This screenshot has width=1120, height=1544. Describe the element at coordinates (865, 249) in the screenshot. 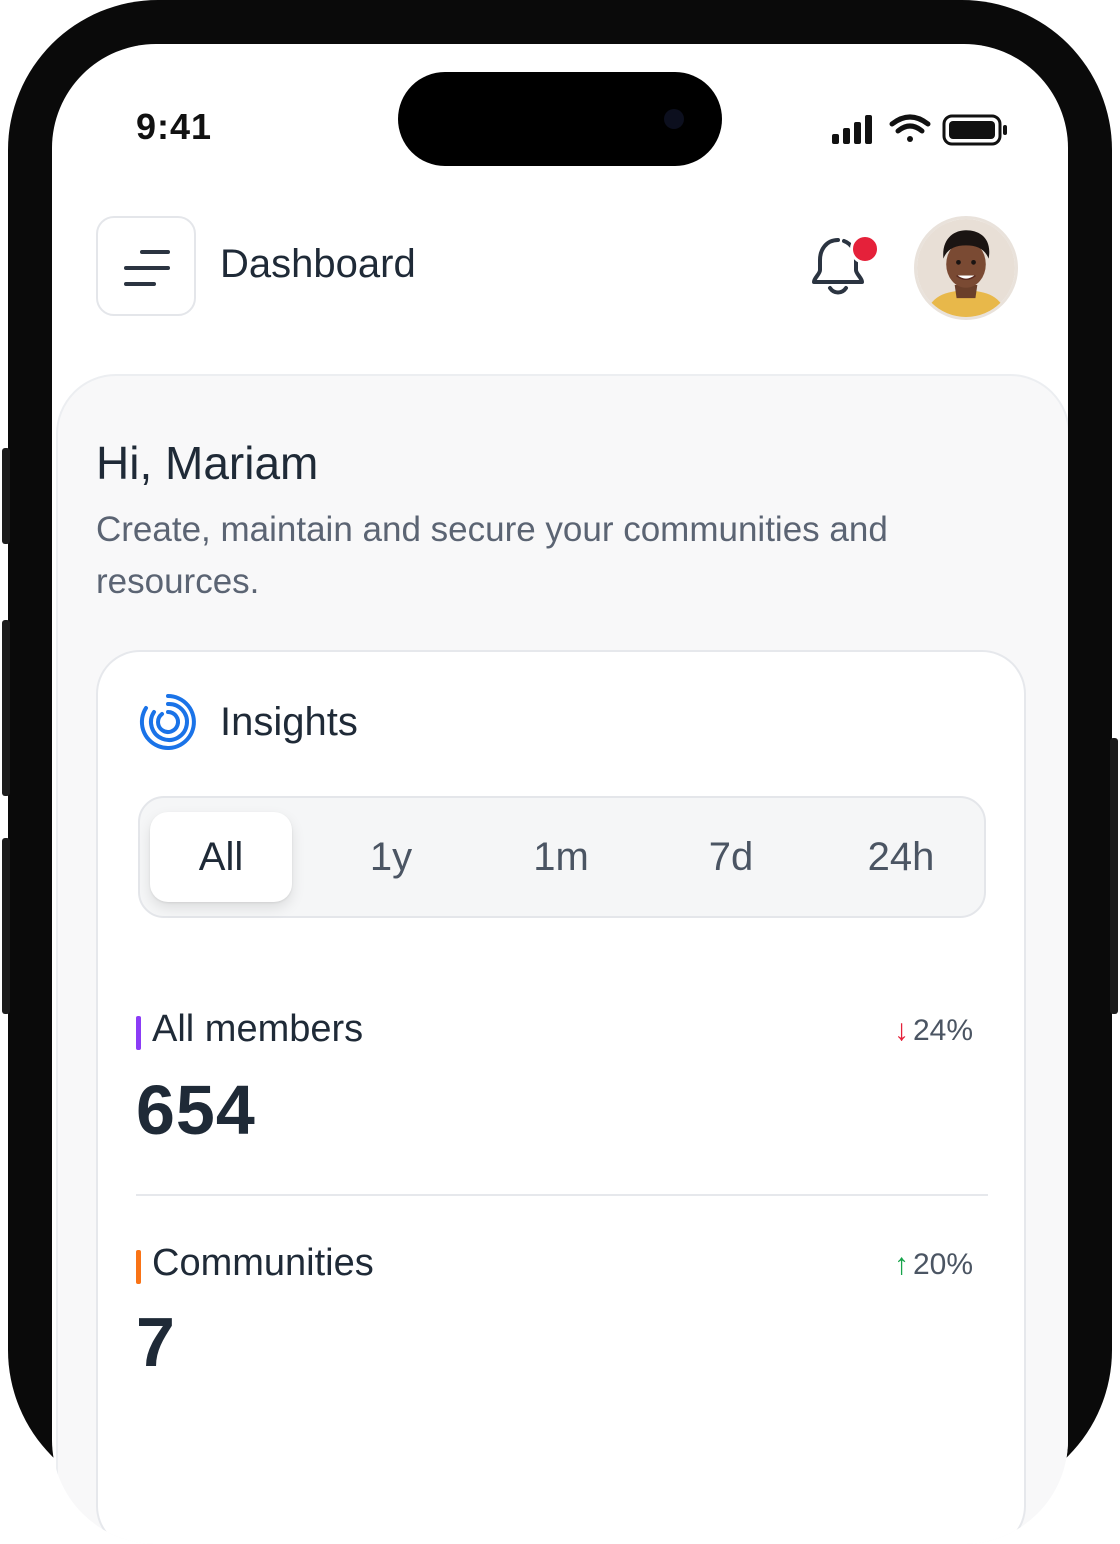

I see `notification-dot` at that location.